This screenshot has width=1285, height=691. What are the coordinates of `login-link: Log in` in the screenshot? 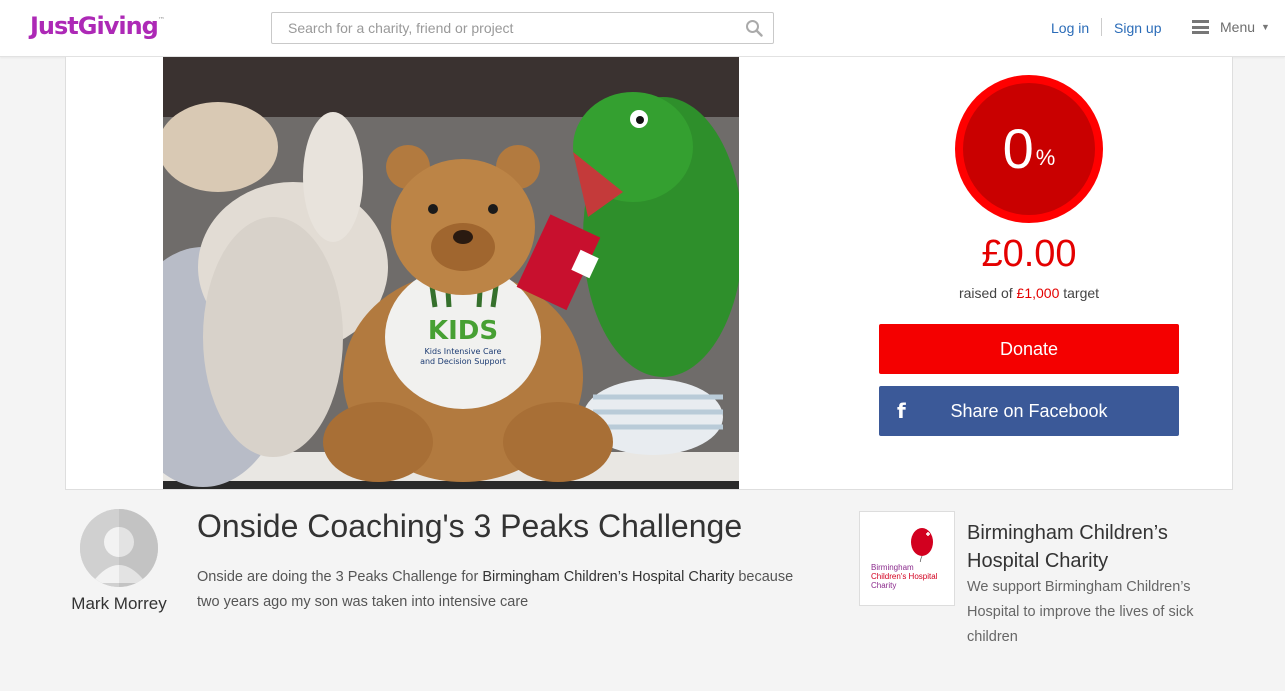 It's located at (1070, 28).